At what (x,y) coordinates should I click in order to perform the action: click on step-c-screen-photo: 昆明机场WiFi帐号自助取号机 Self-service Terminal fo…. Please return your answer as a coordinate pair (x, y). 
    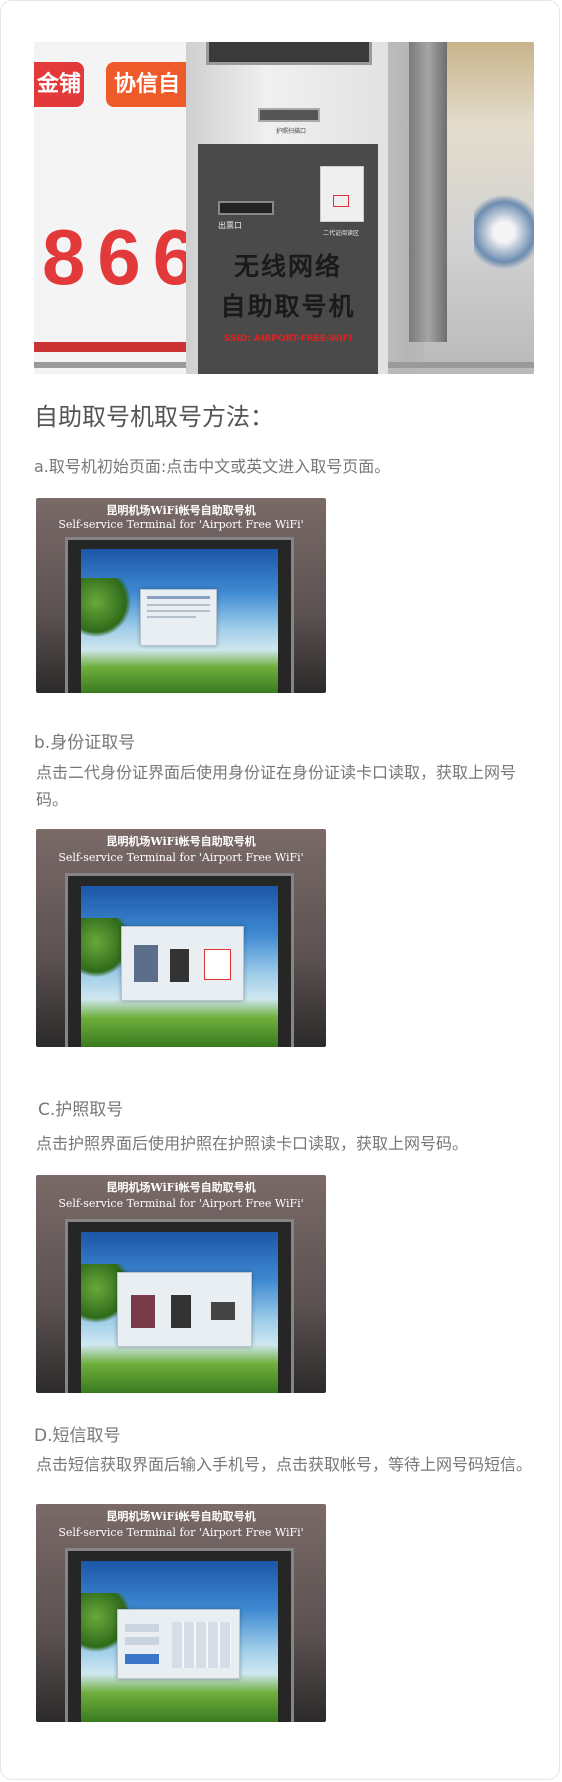
    Looking at the image, I should click on (181, 1284).